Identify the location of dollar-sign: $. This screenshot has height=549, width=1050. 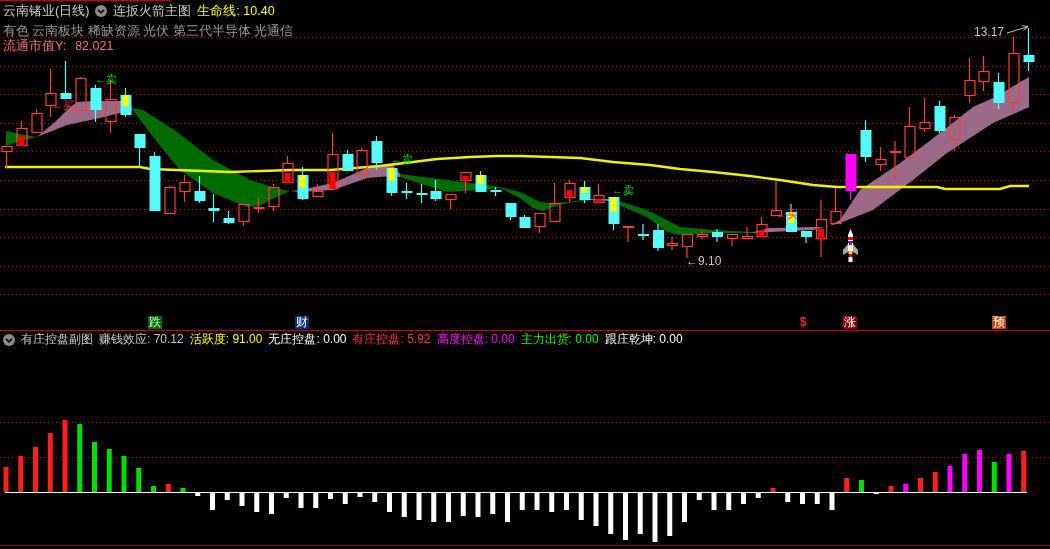
(803, 322).